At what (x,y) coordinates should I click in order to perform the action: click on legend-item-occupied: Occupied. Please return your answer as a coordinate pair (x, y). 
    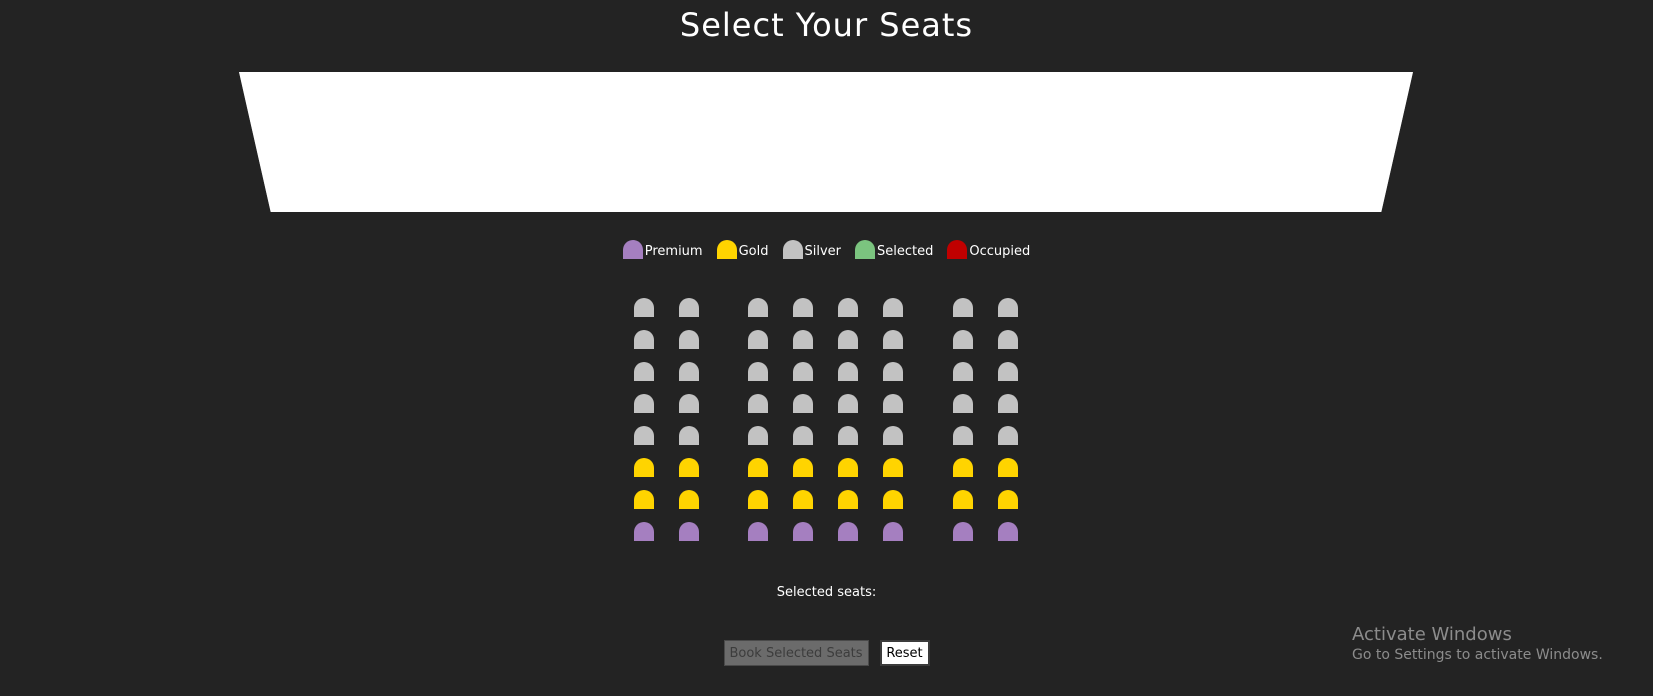
    Looking at the image, I should click on (988, 249).